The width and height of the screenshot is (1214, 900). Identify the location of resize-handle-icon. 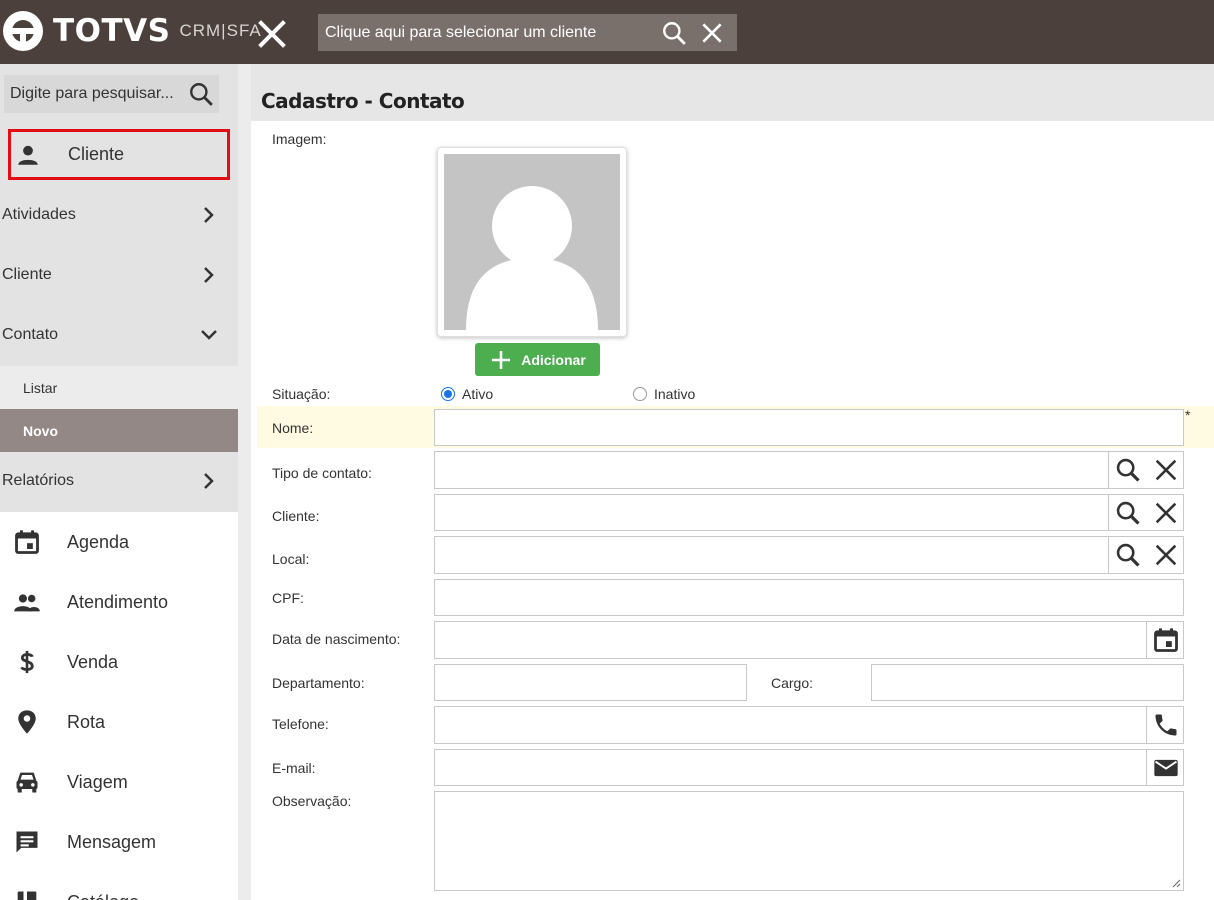
(1176, 883).